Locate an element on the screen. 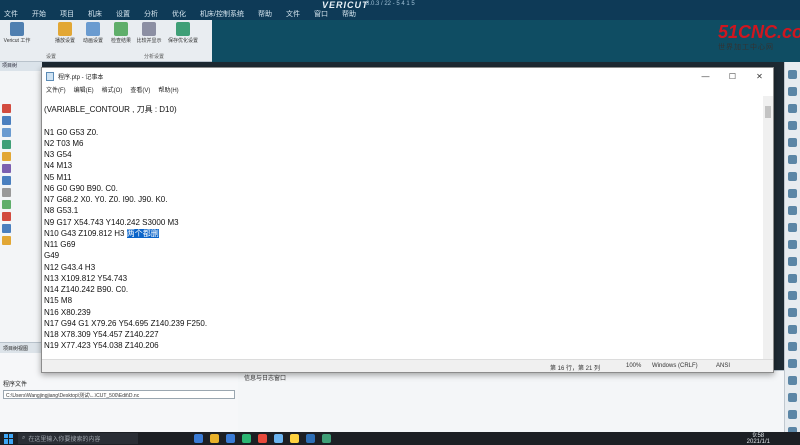 This screenshot has width=800, height=445. vertical-scrollbar is located at coordinates (768, 228).